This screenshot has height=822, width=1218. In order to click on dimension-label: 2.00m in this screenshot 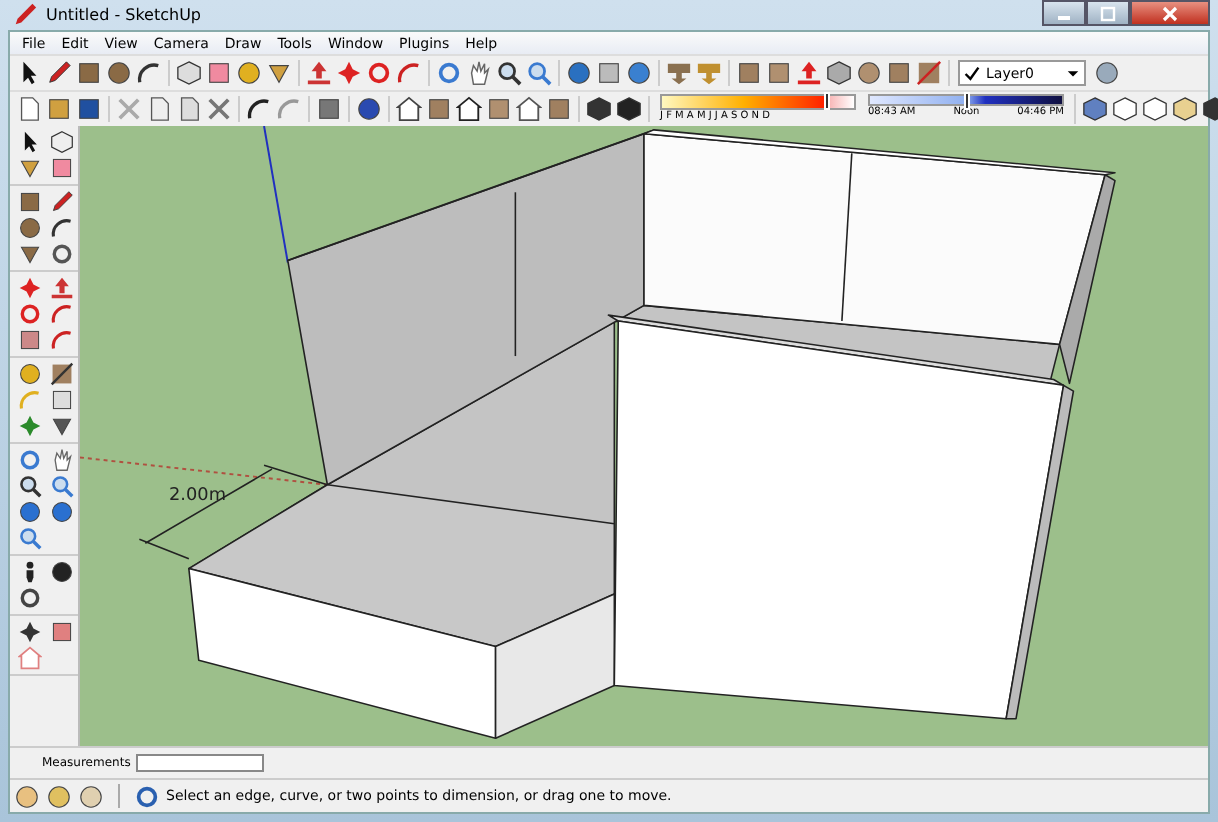, I will do `click(197, 496)`.